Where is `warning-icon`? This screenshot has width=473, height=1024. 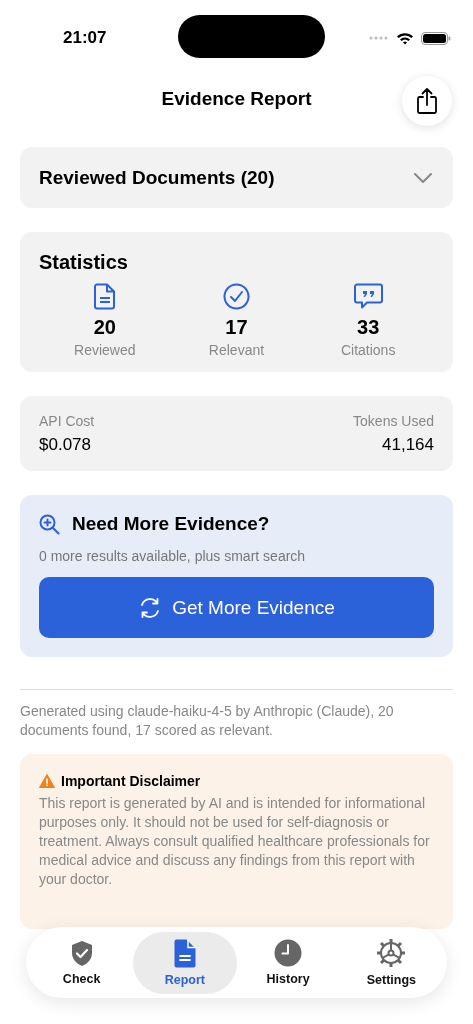
warning-icon is located at coordinates (47, 781).